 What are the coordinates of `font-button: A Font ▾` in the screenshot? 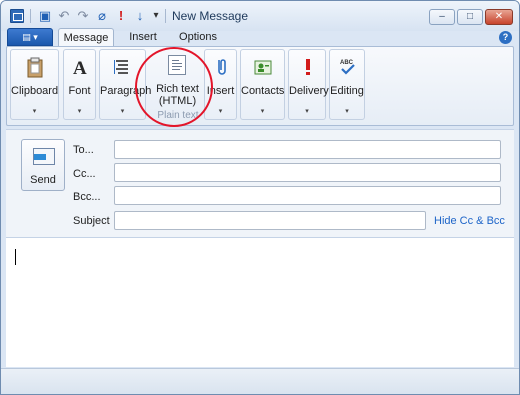 It's located at (79, 84).